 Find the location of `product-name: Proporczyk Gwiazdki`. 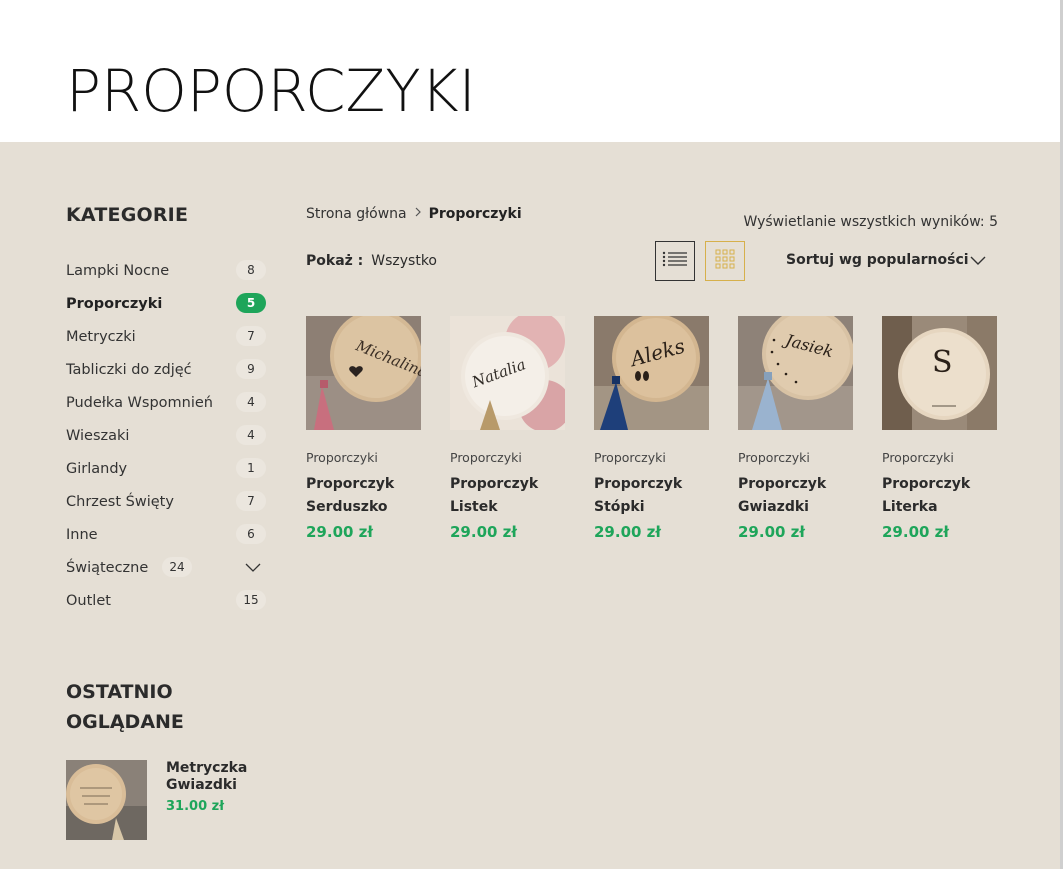

product-name: Proporczyk Gwiazdki is located at coordinates (795, 496).